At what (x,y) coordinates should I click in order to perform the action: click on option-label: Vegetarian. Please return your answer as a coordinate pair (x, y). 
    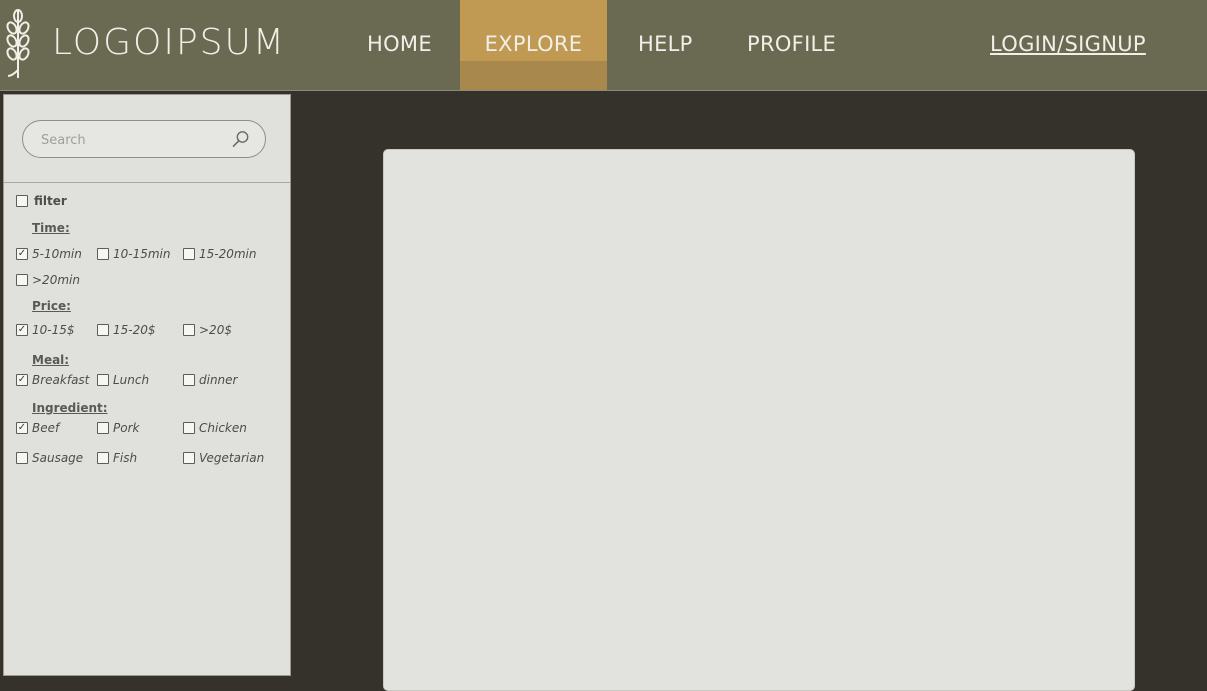
    Looking at the image, I should click on (232, 458).